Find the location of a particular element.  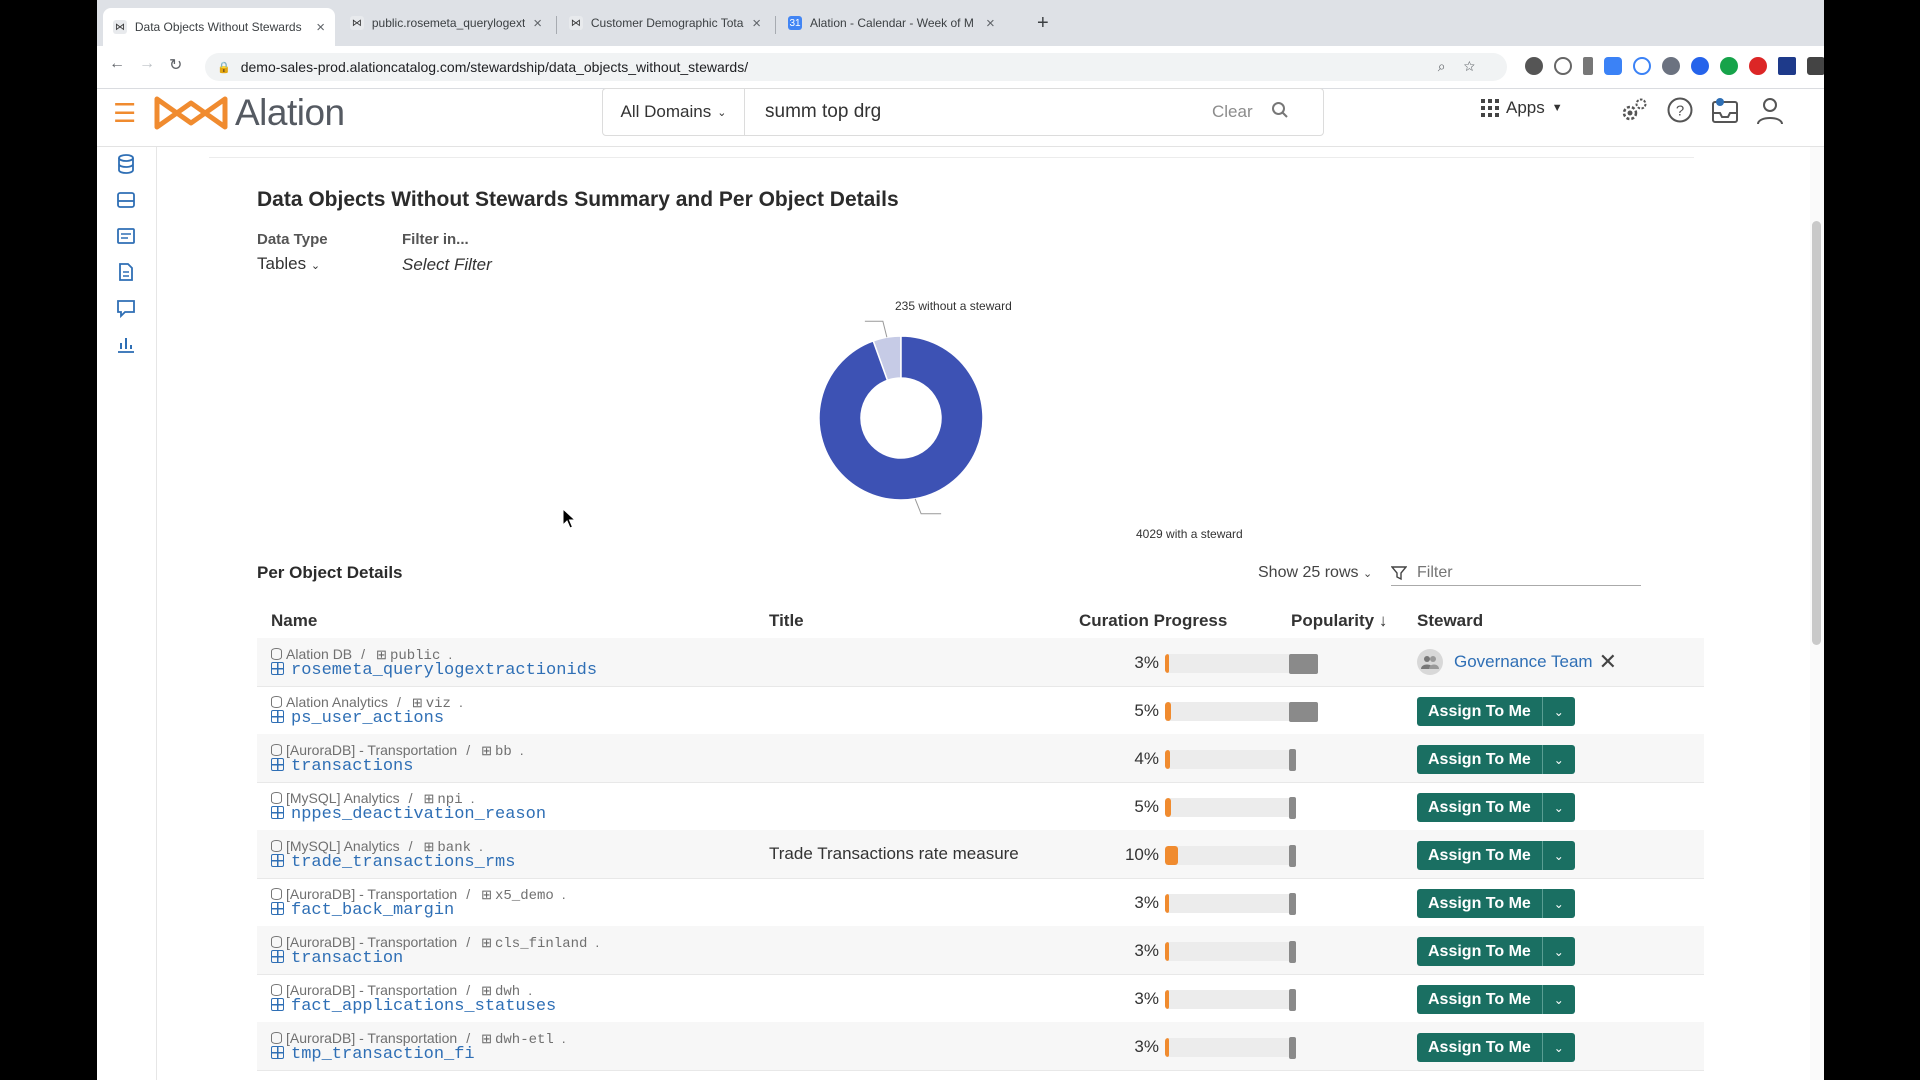

column-header-steward: Steward is located at coordinates (1450, 621).